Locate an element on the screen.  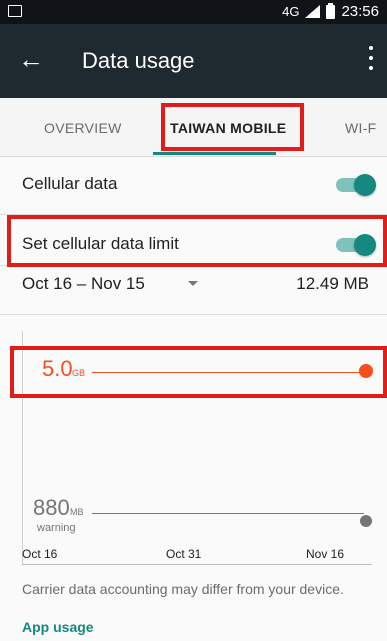
more-vert-icon is located at coordinates (371, 58).